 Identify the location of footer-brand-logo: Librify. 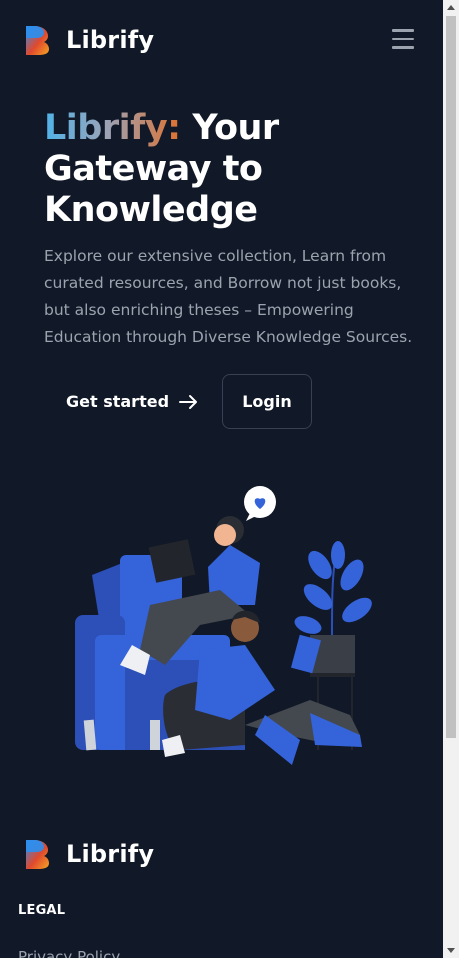
(89, 854).